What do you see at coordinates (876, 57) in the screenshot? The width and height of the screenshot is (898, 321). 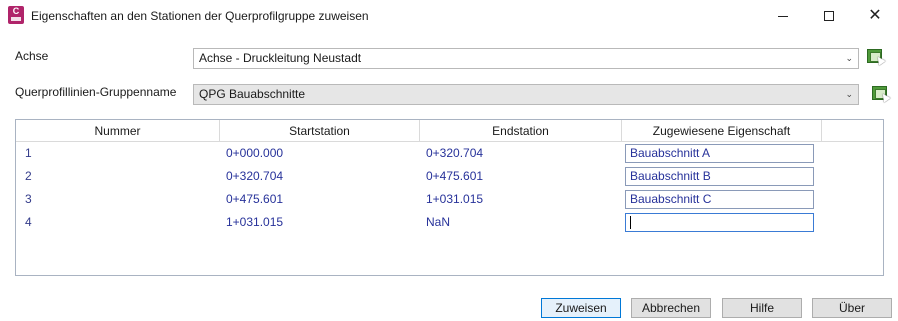 I see `pick-achse-button` at bounding box center [876, 57].